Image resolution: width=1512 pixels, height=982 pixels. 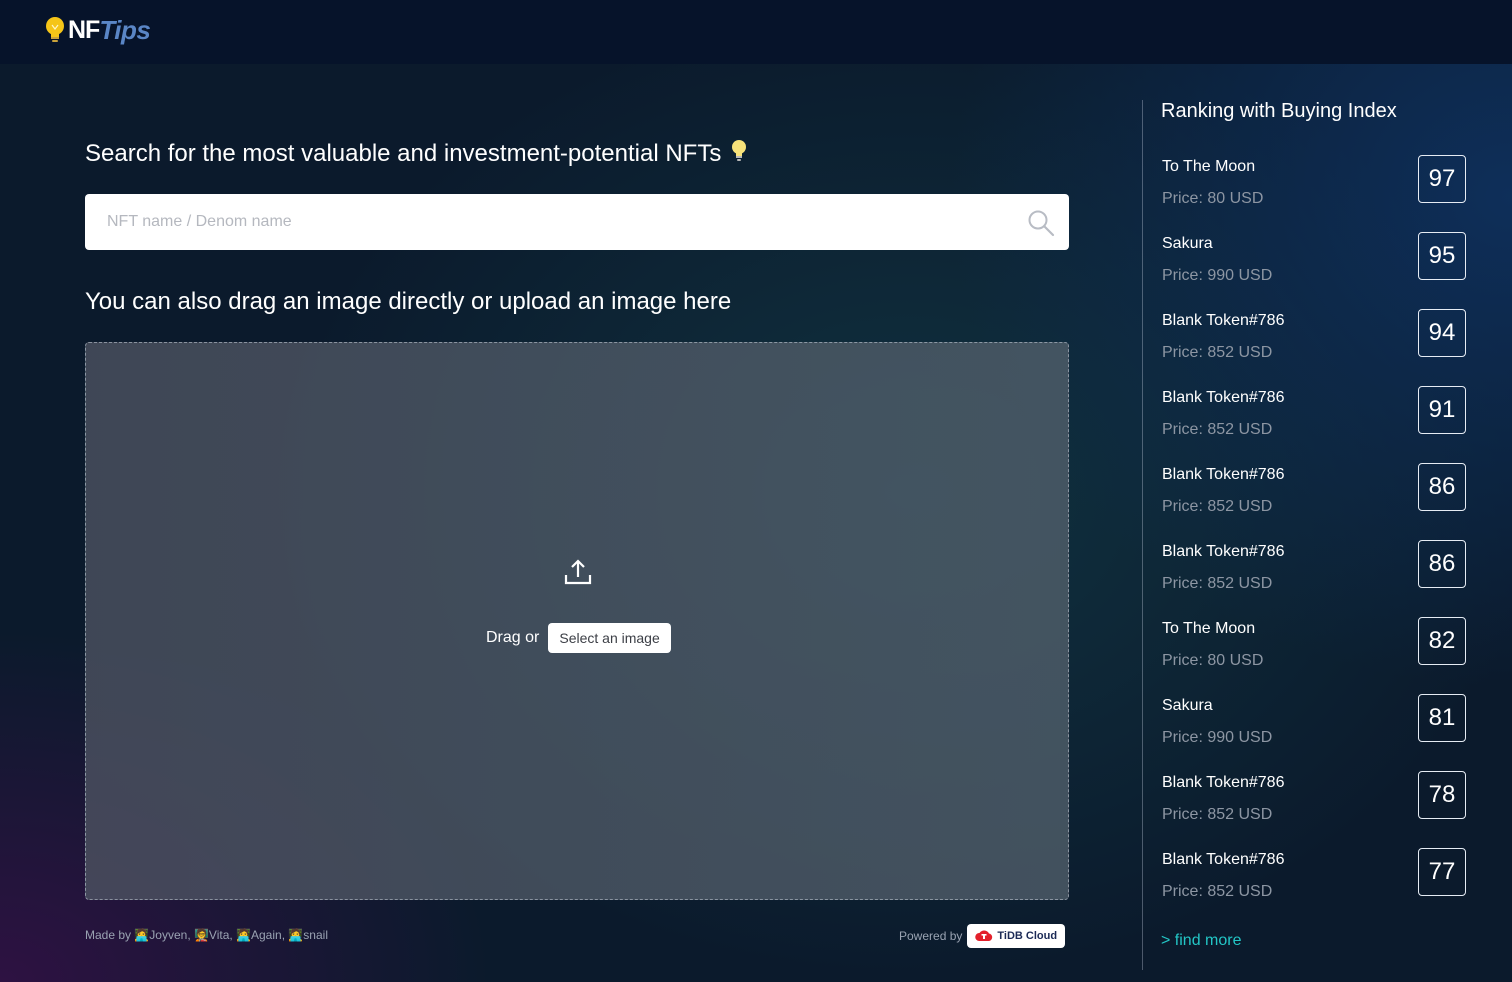 I want to click on ranking-item: Blank Token#786 Price: 852 USD 91, so click(x=1316, y=424).